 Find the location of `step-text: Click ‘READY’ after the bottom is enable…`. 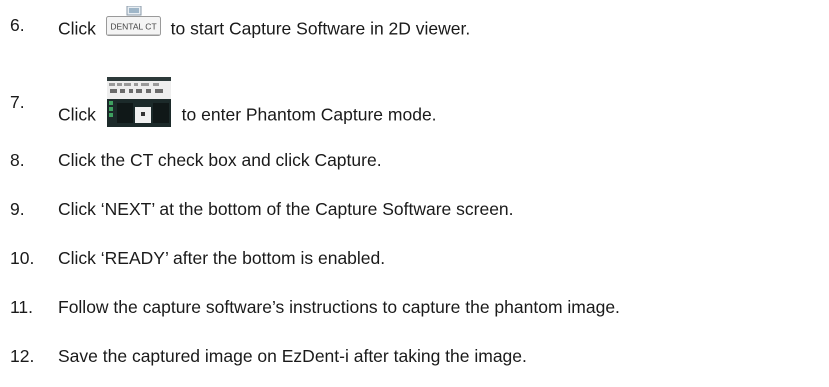

step-text: Click ‘READY’ after the bottom is enable… is located at coordinates (222, 258).